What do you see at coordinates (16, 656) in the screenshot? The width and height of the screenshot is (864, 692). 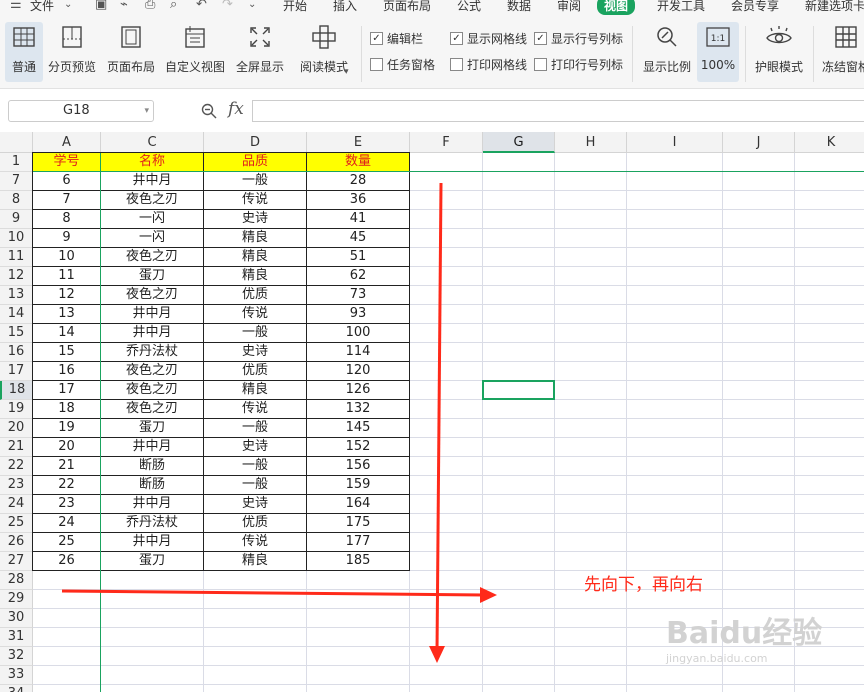 I see `row-header-32: 32` at bounding box center [16, 656].